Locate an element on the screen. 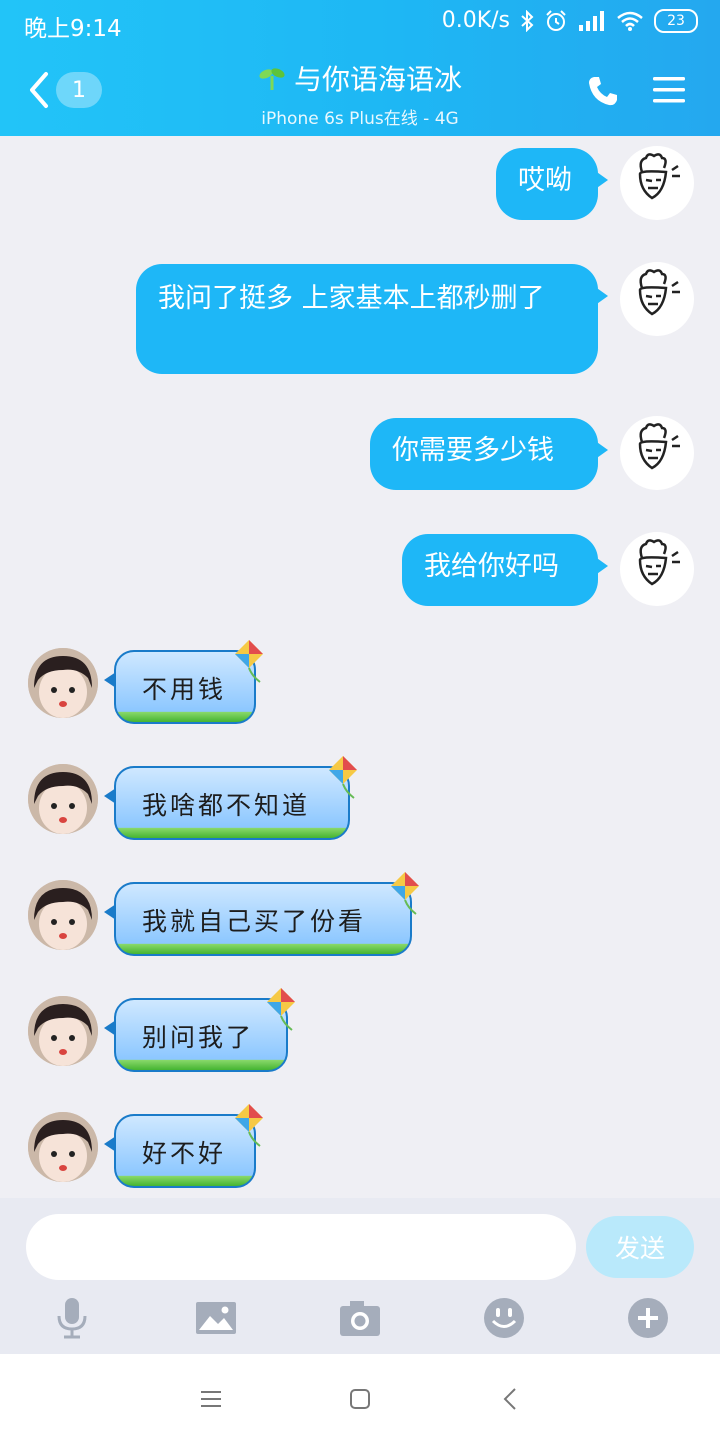 This screenshot has height=1440, width=720. bluetooth-icon is located at coordinates (527, 20).